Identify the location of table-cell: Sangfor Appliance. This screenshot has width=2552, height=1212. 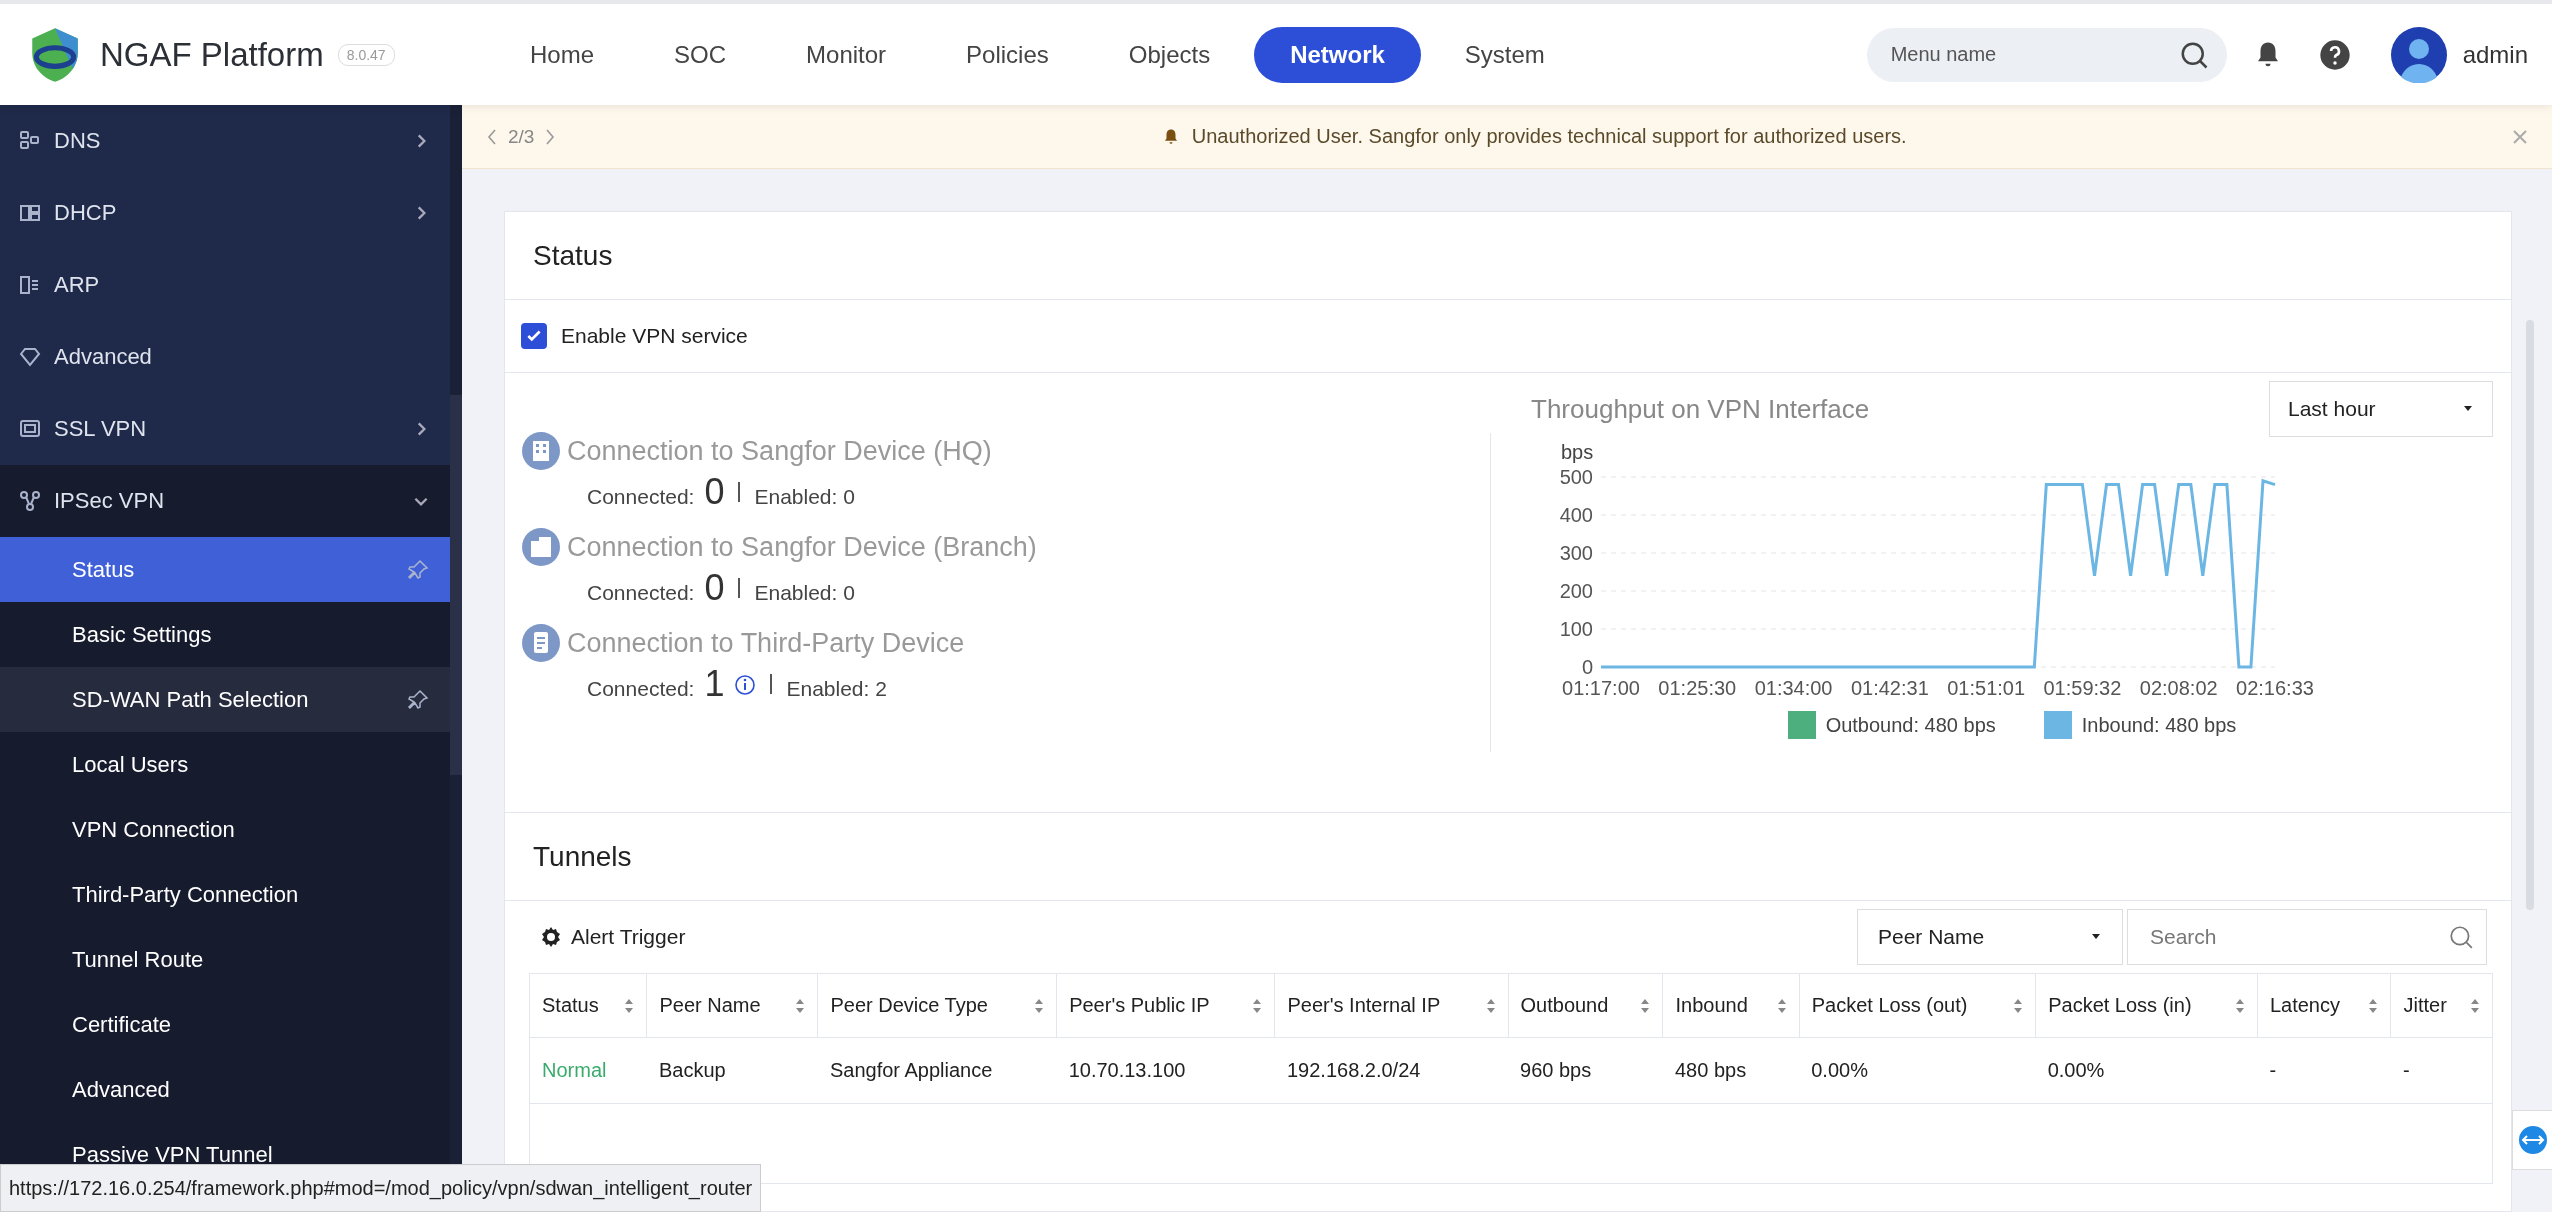
(937, 1070).